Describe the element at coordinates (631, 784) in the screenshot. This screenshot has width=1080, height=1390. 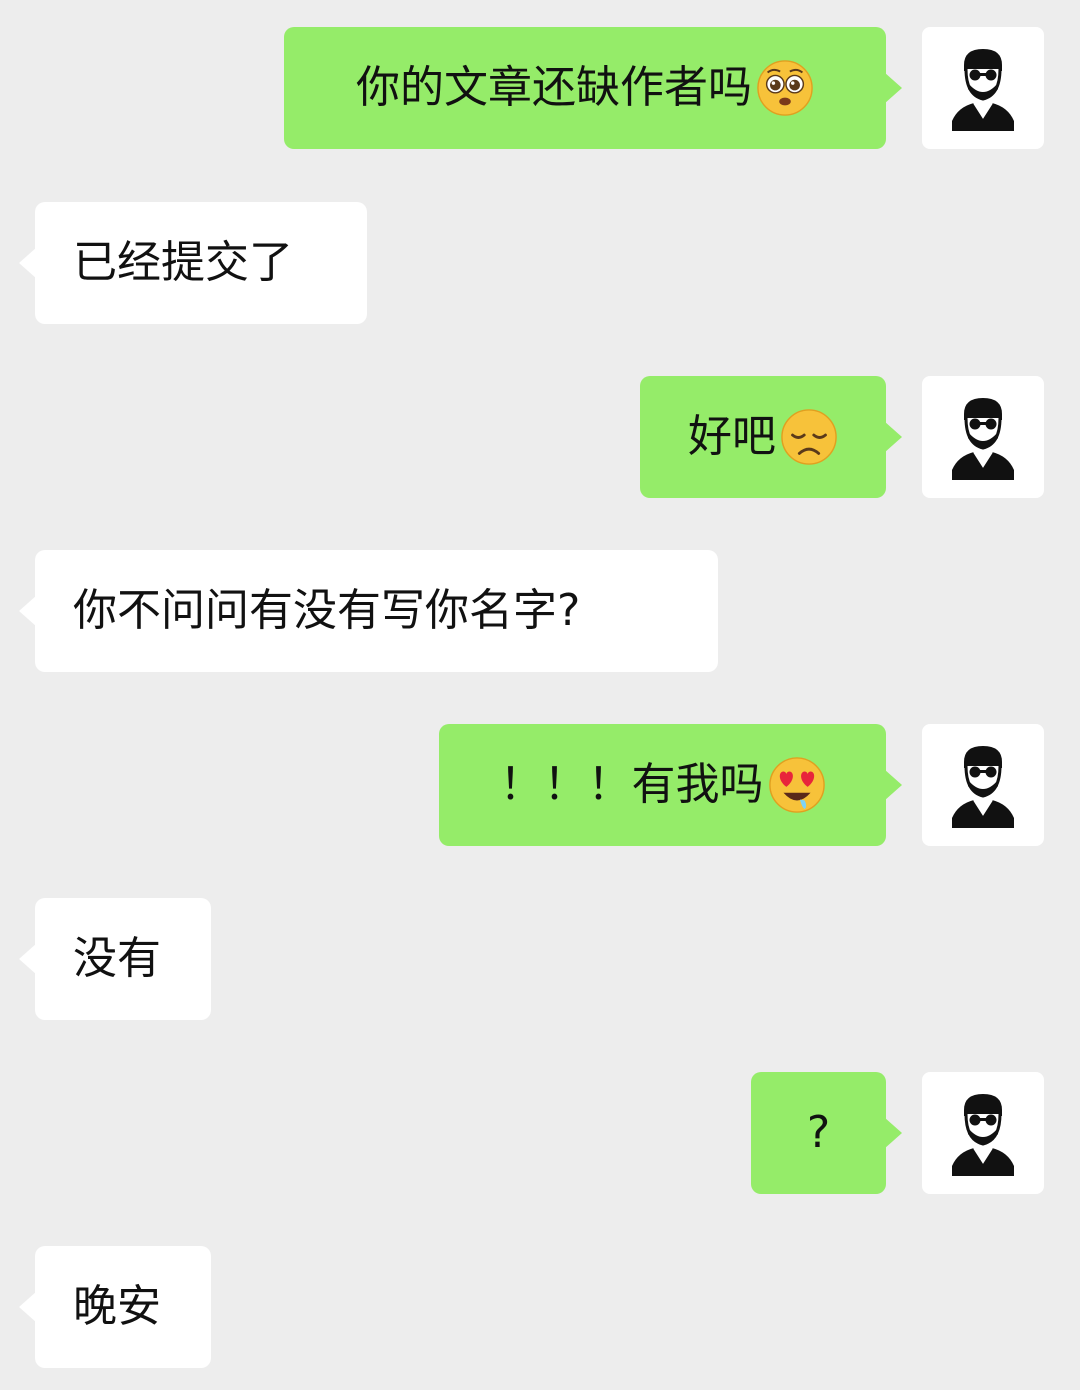
I see `message-text: ！！！有我吗` at that location.